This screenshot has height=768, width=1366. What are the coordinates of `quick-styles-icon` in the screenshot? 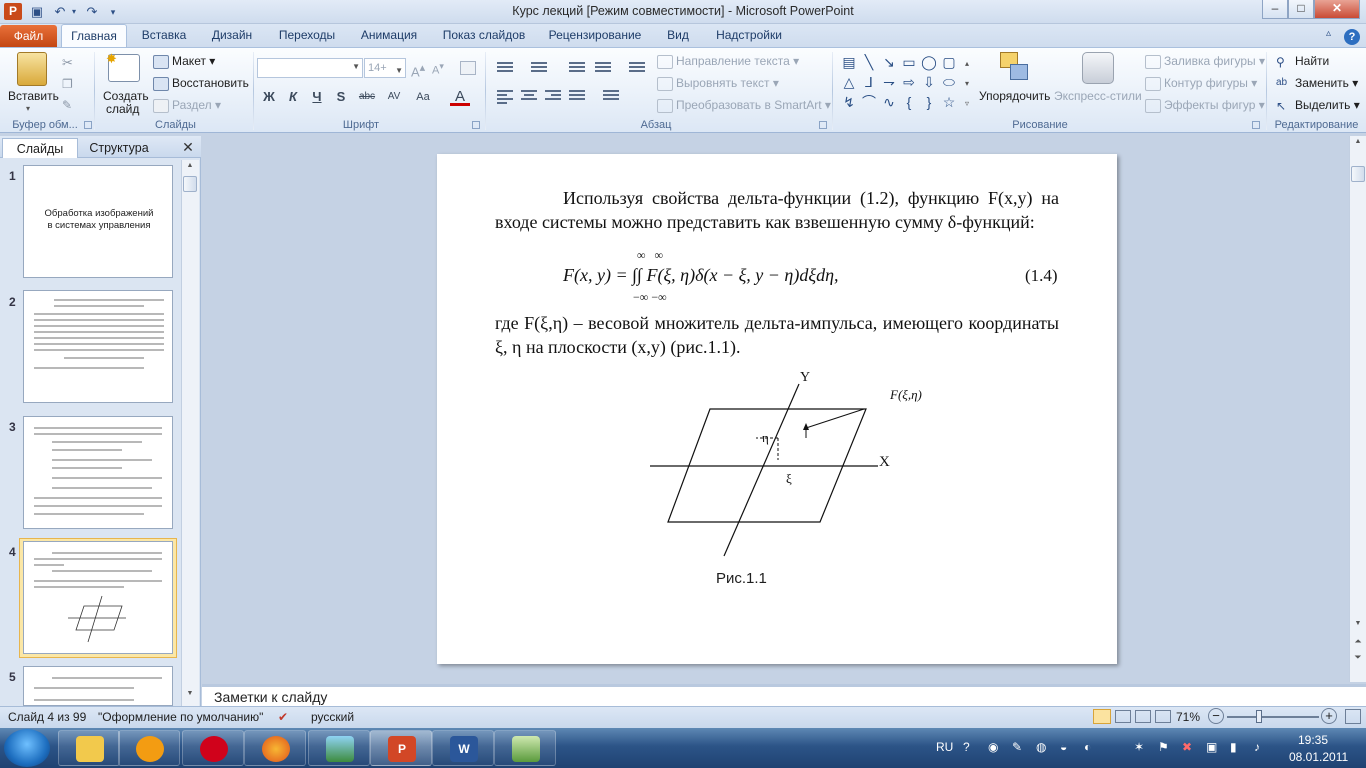 It's located at (1098, 68).